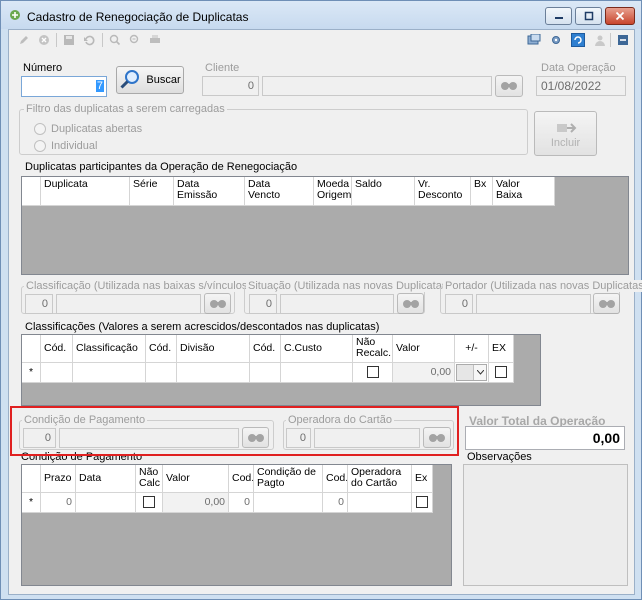 The width and height of the screenshot is (642, 600). I want to click on col-cod-cond: Cod., so click(241, 479).